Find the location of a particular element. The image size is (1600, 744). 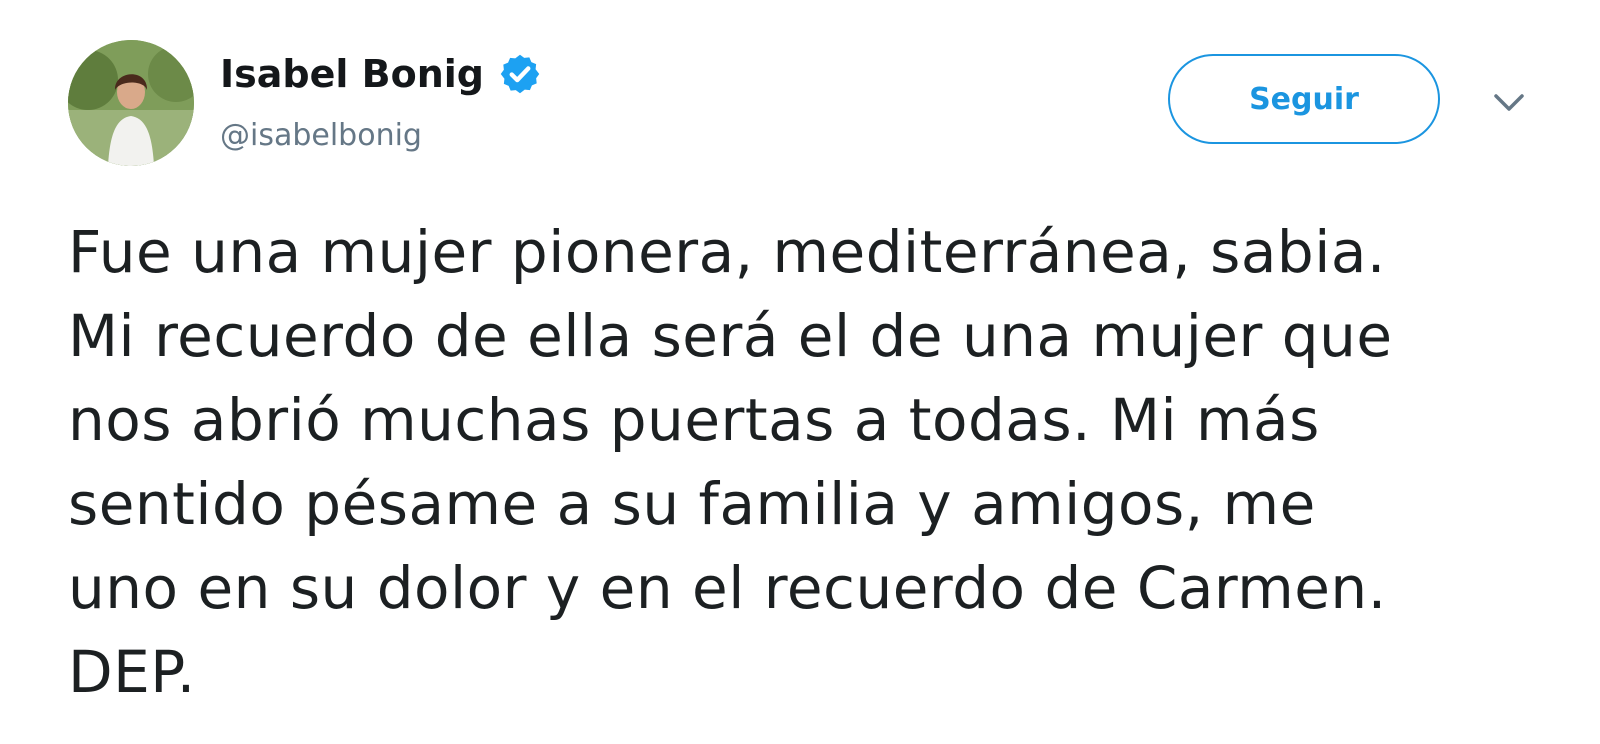

tweet-text-line: nos abrió muchas puertas a todas. Mi más is located at coordinates (694, 420).